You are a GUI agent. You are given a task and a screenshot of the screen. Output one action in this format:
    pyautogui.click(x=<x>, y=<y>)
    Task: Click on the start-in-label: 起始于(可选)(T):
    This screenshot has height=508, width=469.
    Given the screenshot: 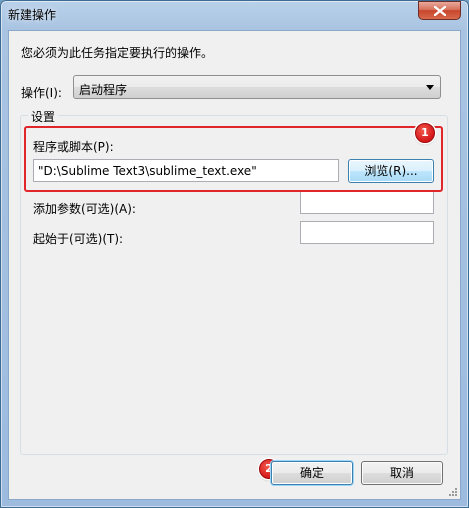 What is the action you would take?
    pyautogui.click(x=78, y=239)
    